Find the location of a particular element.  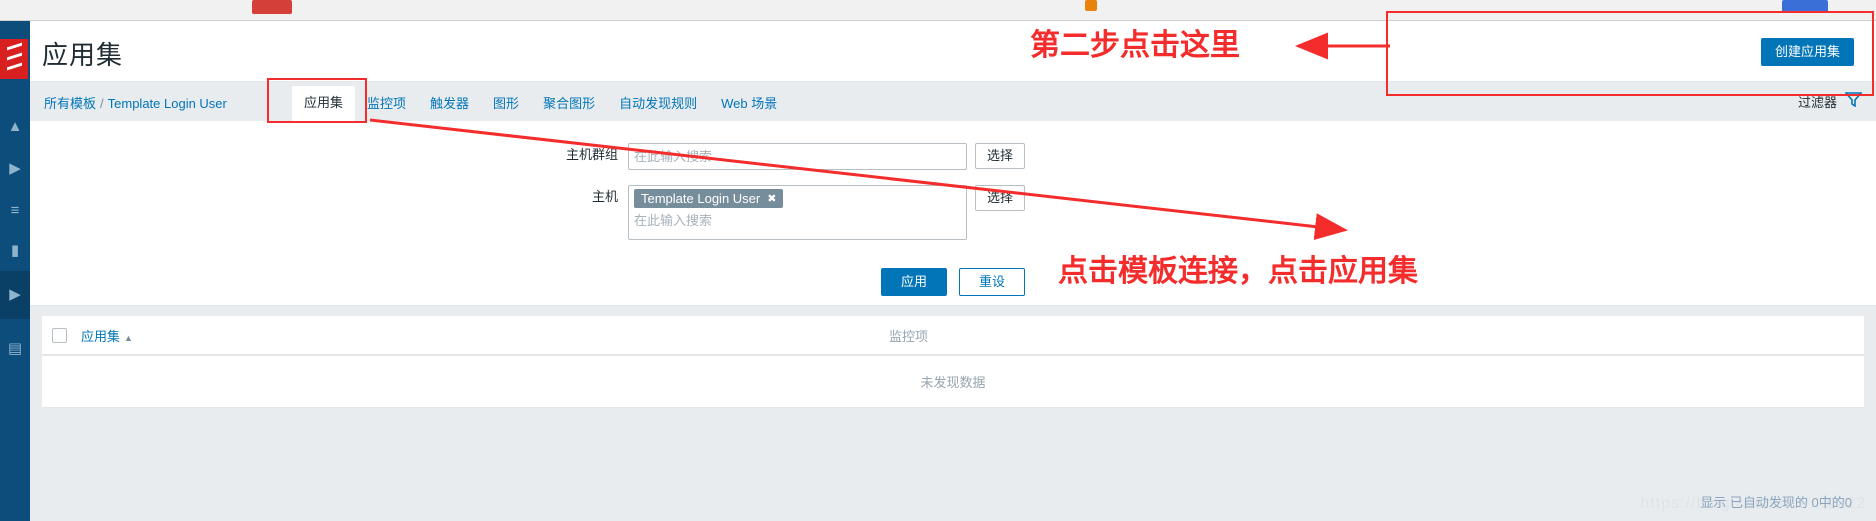

breadcrumb-all-templates: 所有模板 is located at coordinates (70, 103).